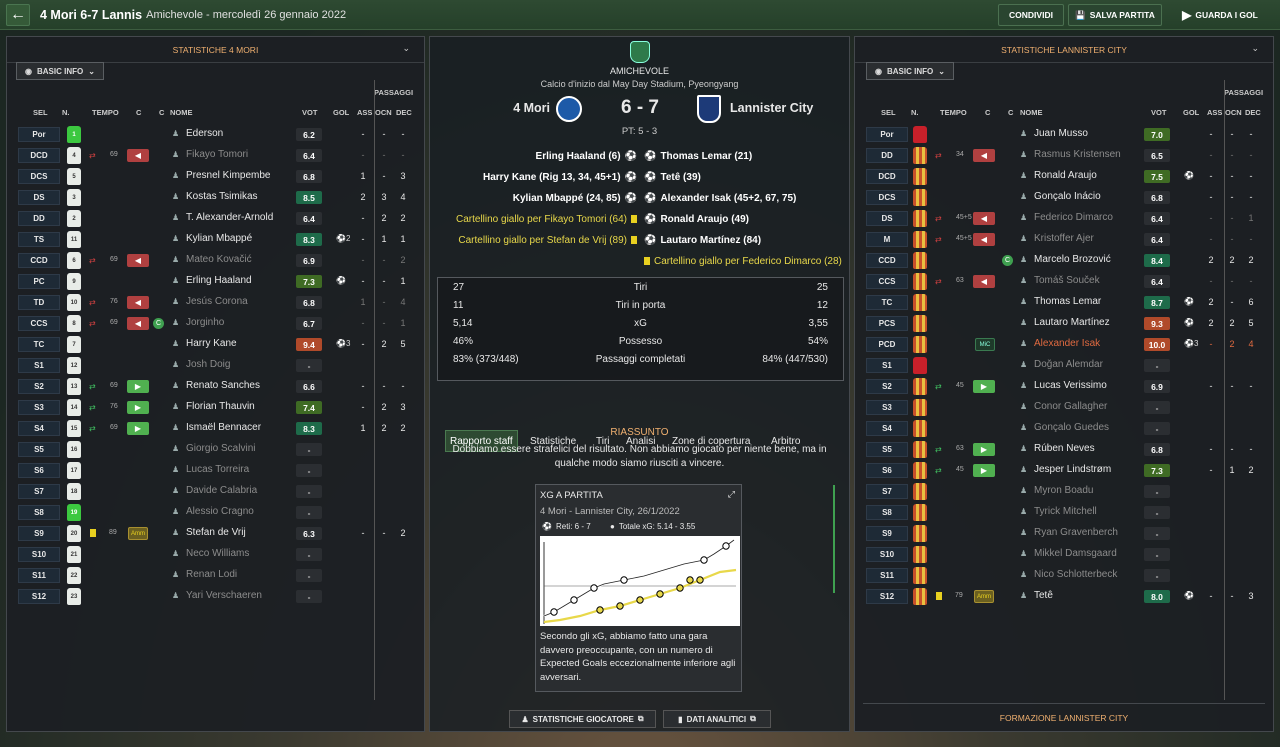 This screenshot has height=747, width=1280. I want to click on player-name: Renato Sanches, so click(223, 385).